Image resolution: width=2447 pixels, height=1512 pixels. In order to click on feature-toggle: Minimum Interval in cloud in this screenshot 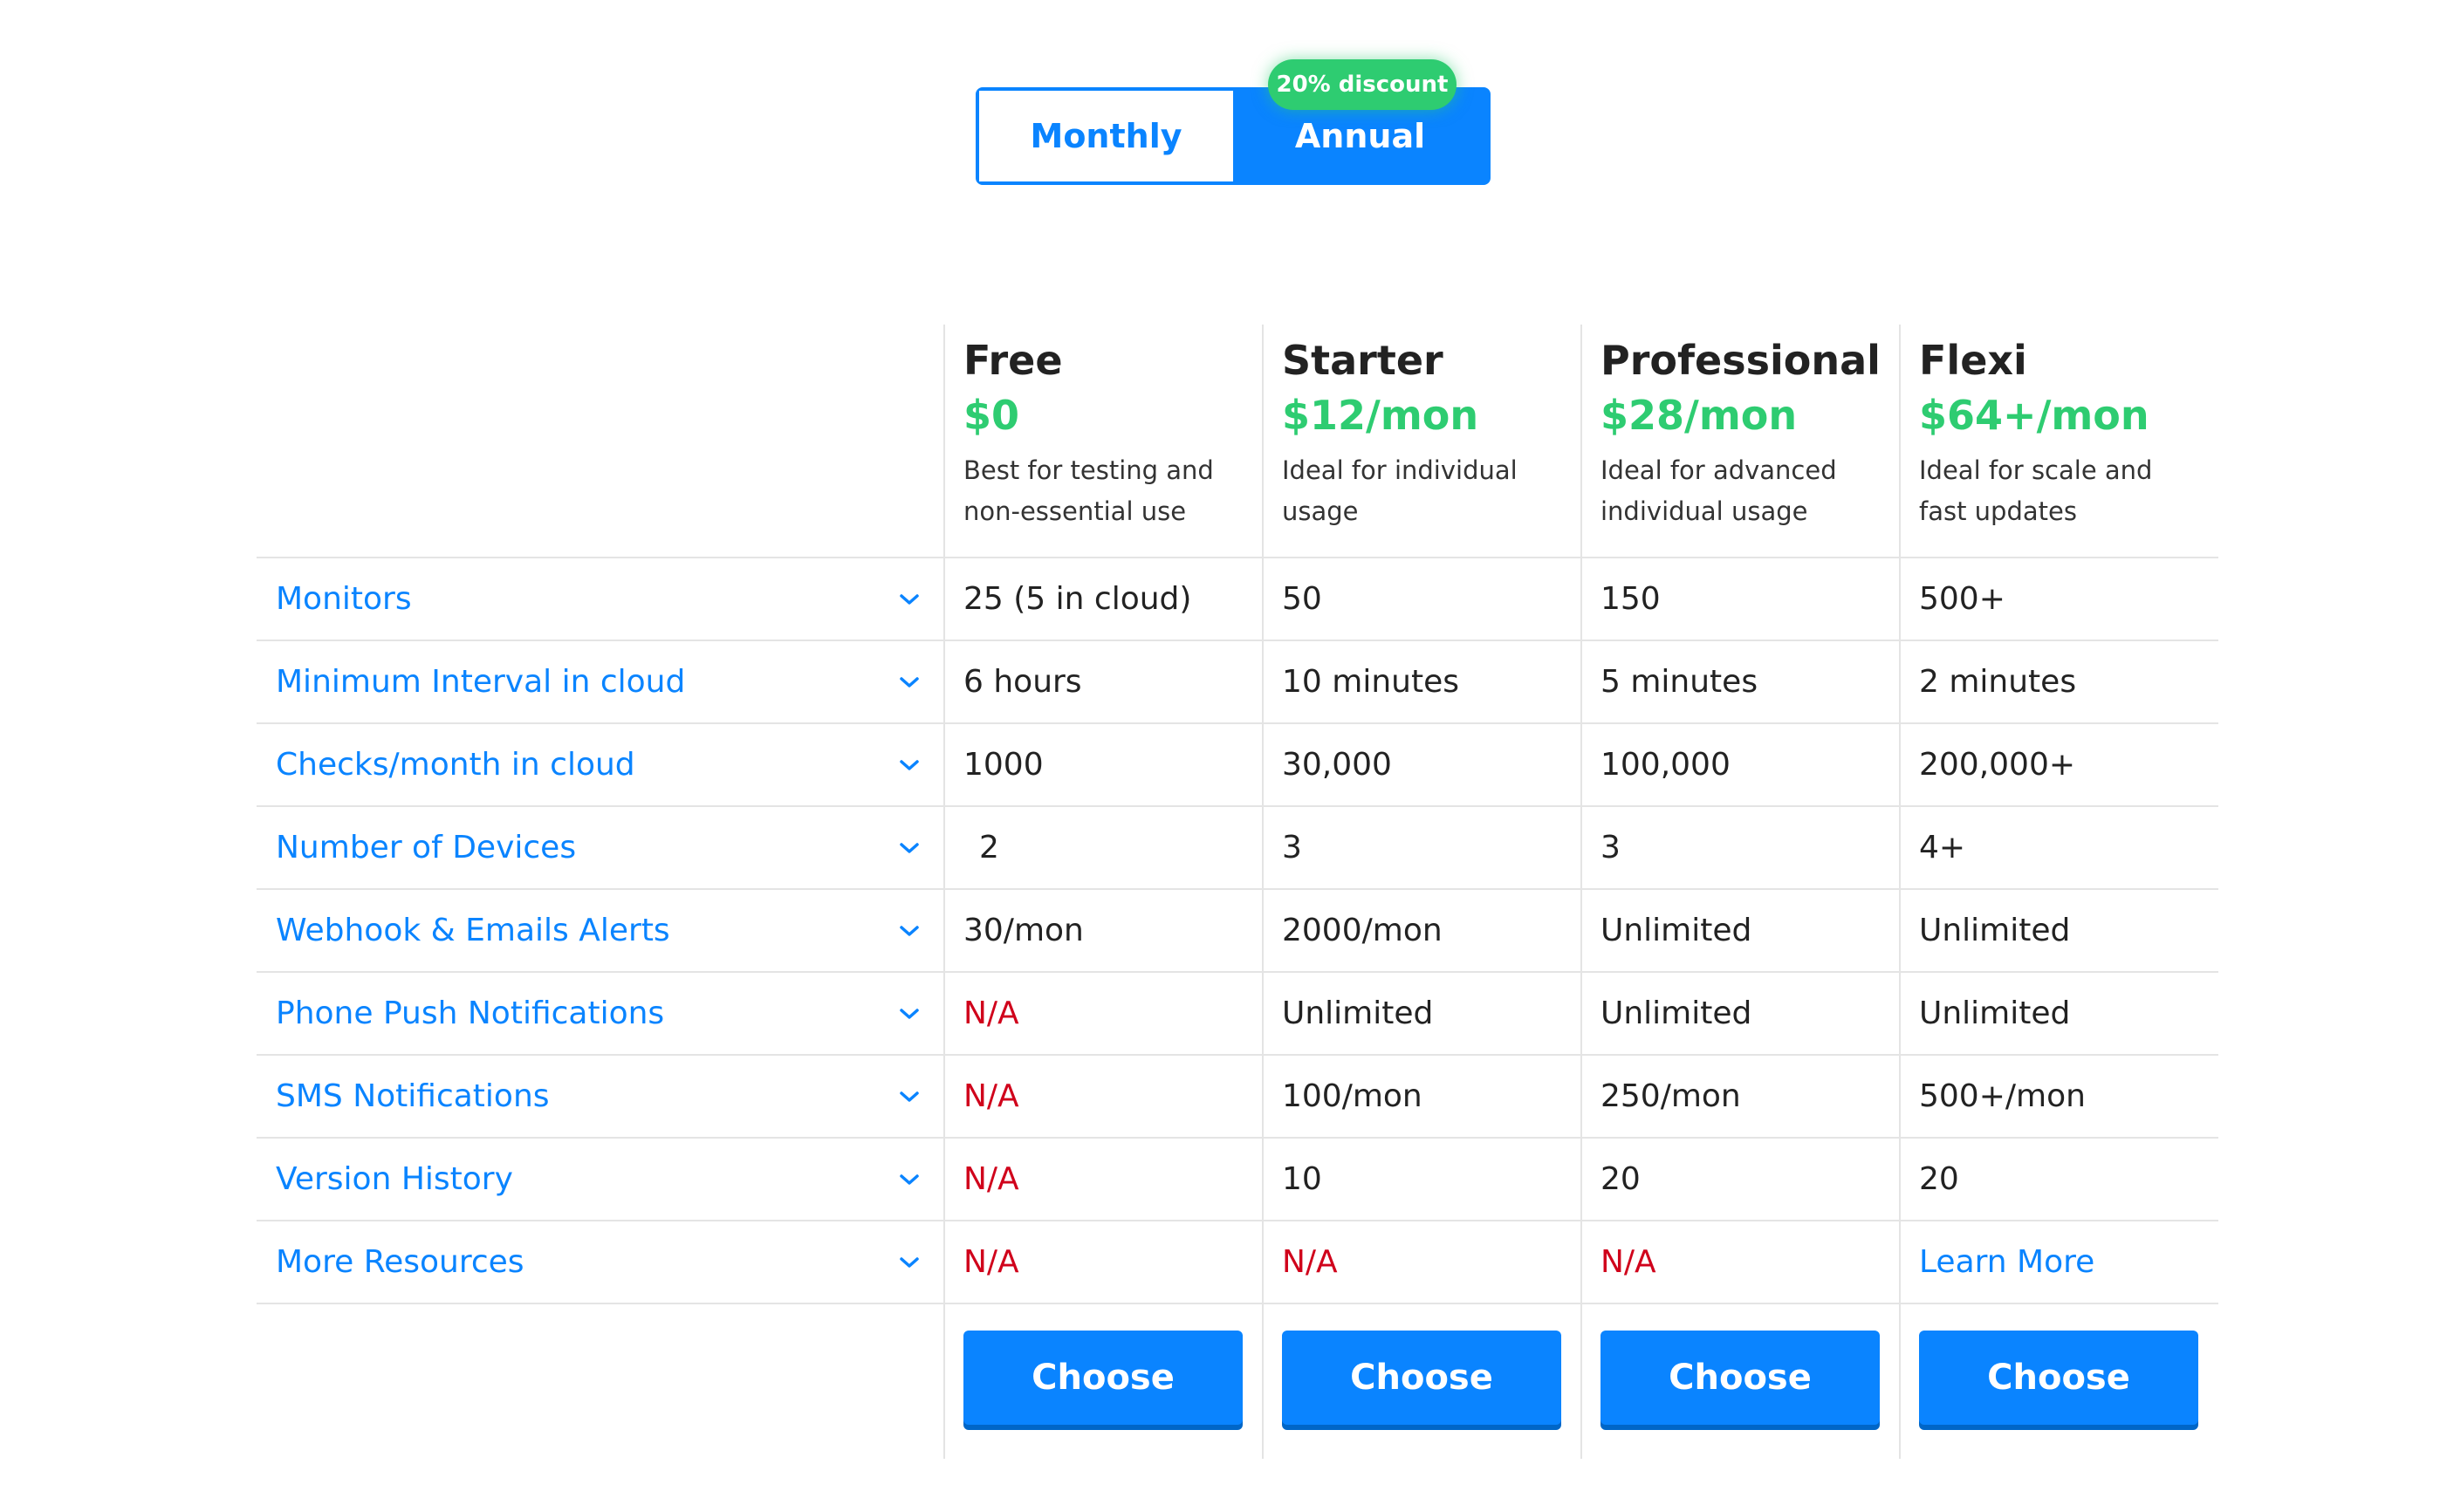, I will do `click(601, 682)`.